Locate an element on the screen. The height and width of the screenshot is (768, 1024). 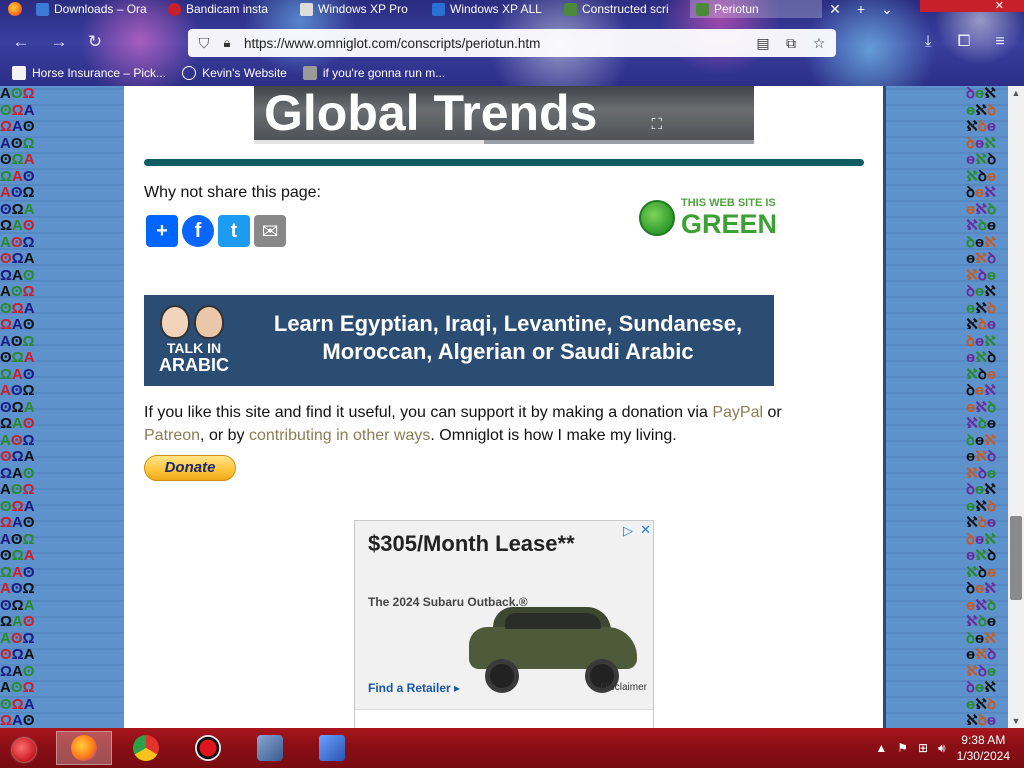
hamburger-menu-icon: ≡ is located at coordinates (1000, 42).